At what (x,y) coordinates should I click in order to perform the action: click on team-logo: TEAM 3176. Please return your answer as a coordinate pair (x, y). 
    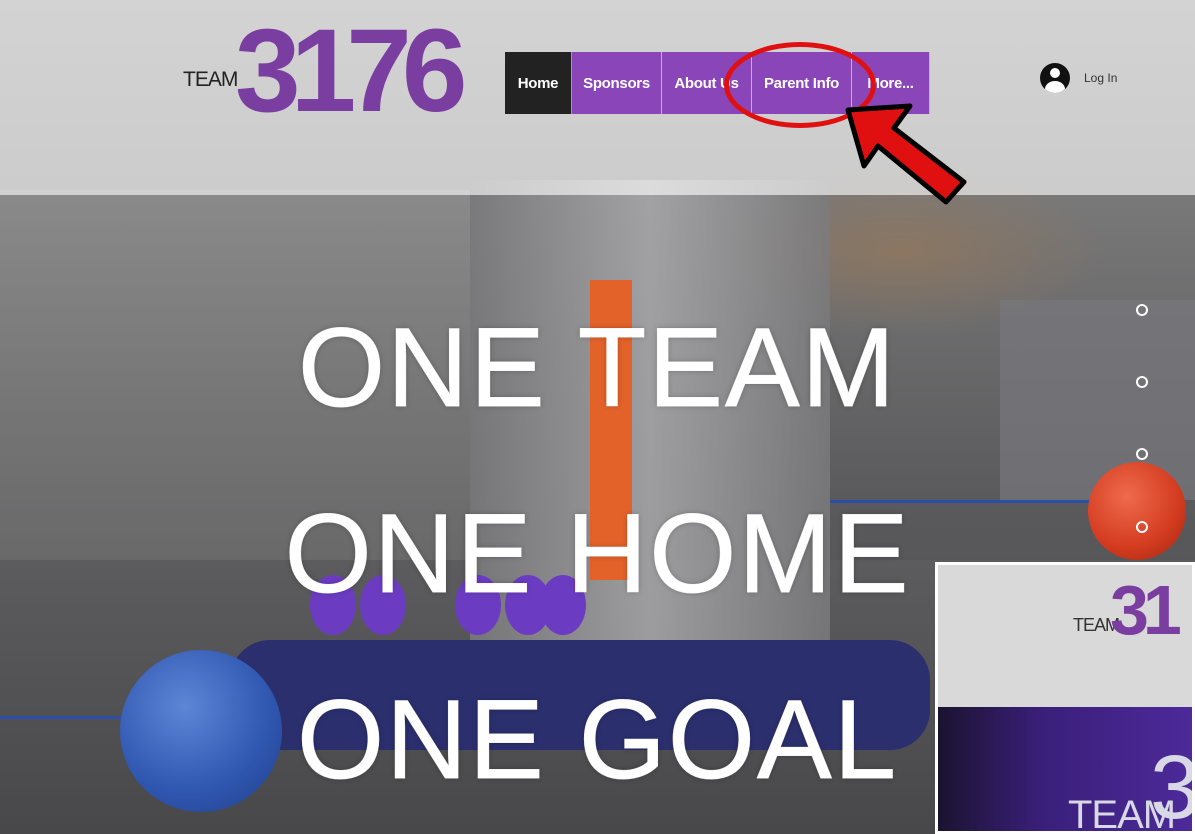
    Looking at the image, I should click on (325, 73).